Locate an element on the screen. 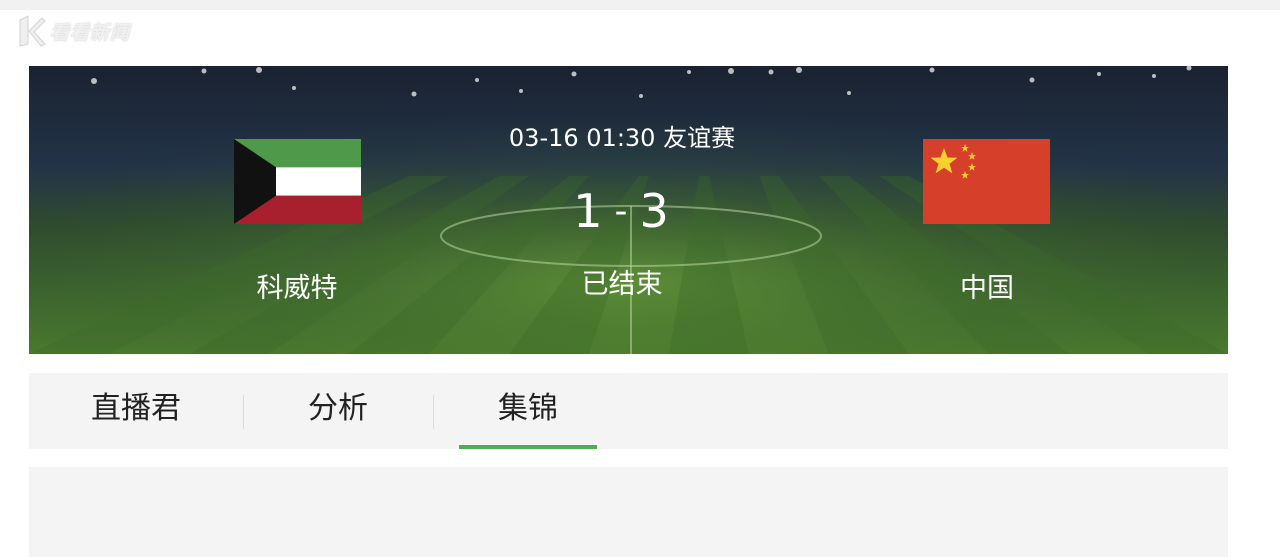 This screenshot has width=1280, height=557. away-score: 3 is located at coordinates (655, 211).